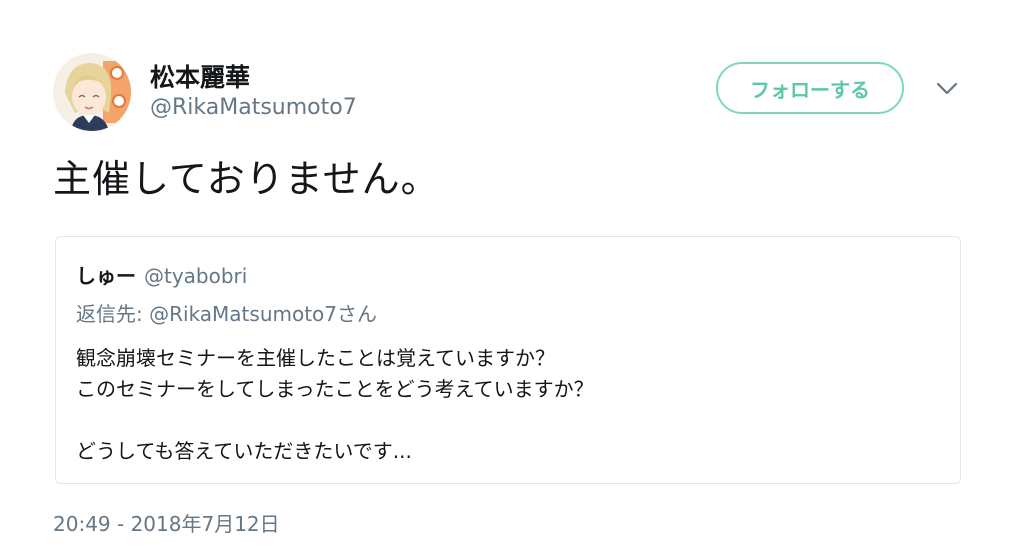 This screenshot has height=553, width=1024. What do you see at coordinates (315, 358) in the screenshot?
I see `quote-line: 観念崩壊セミナーを主催したことは覚えていますか？` at bounding box center [315, 358].